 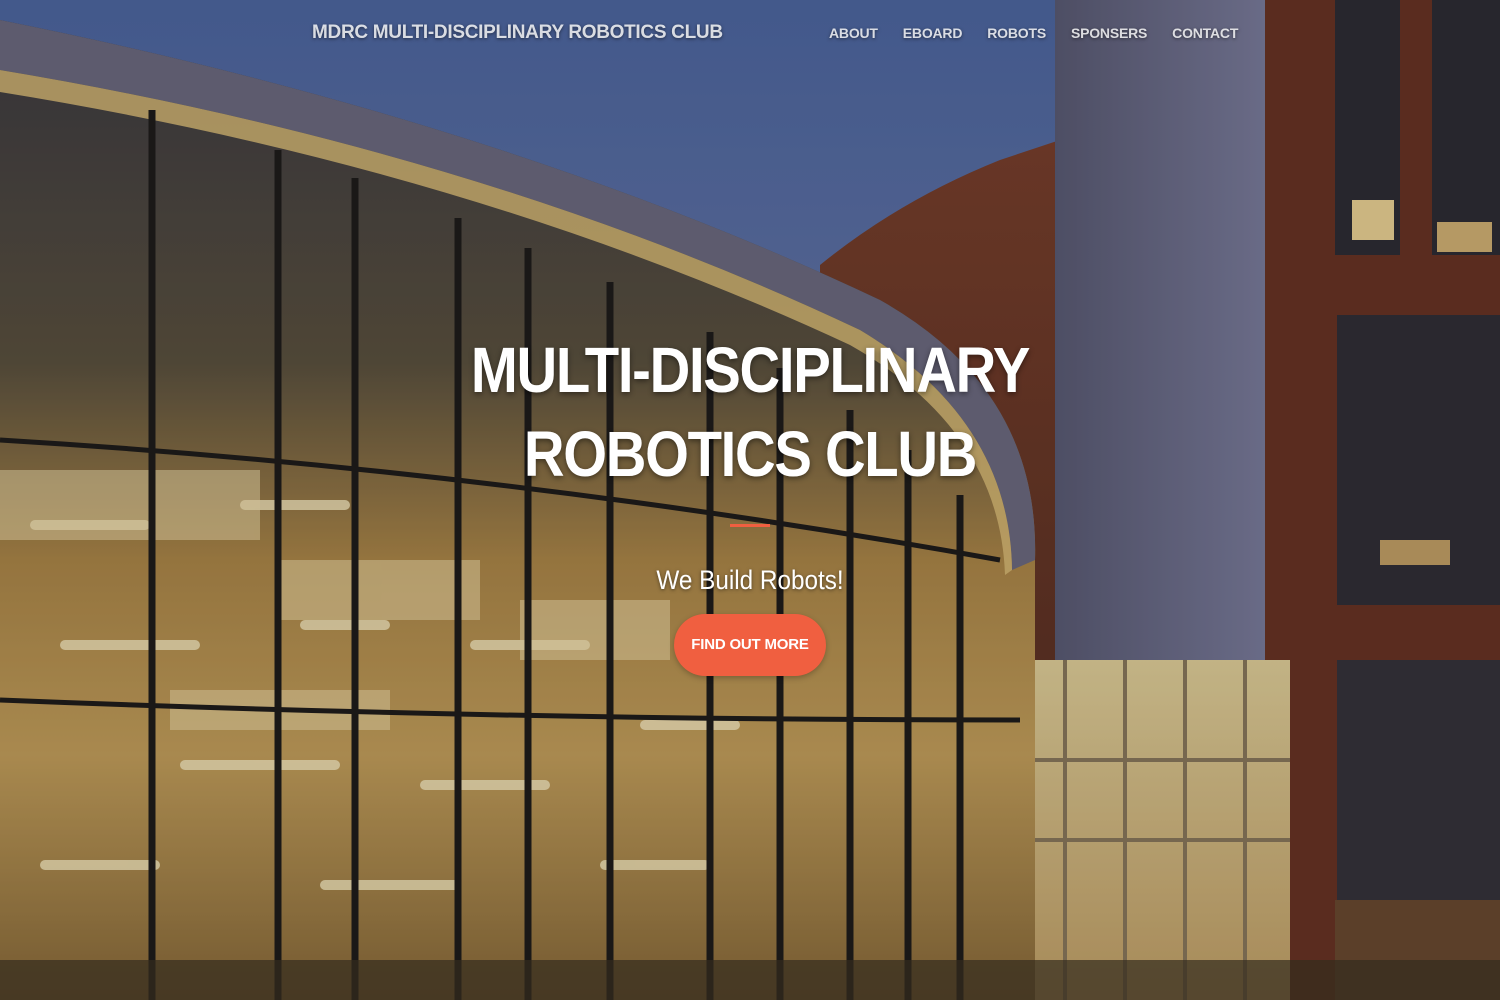 I want to click on nav-link-robots: ROBOTS, so click(x=1016, y=33).